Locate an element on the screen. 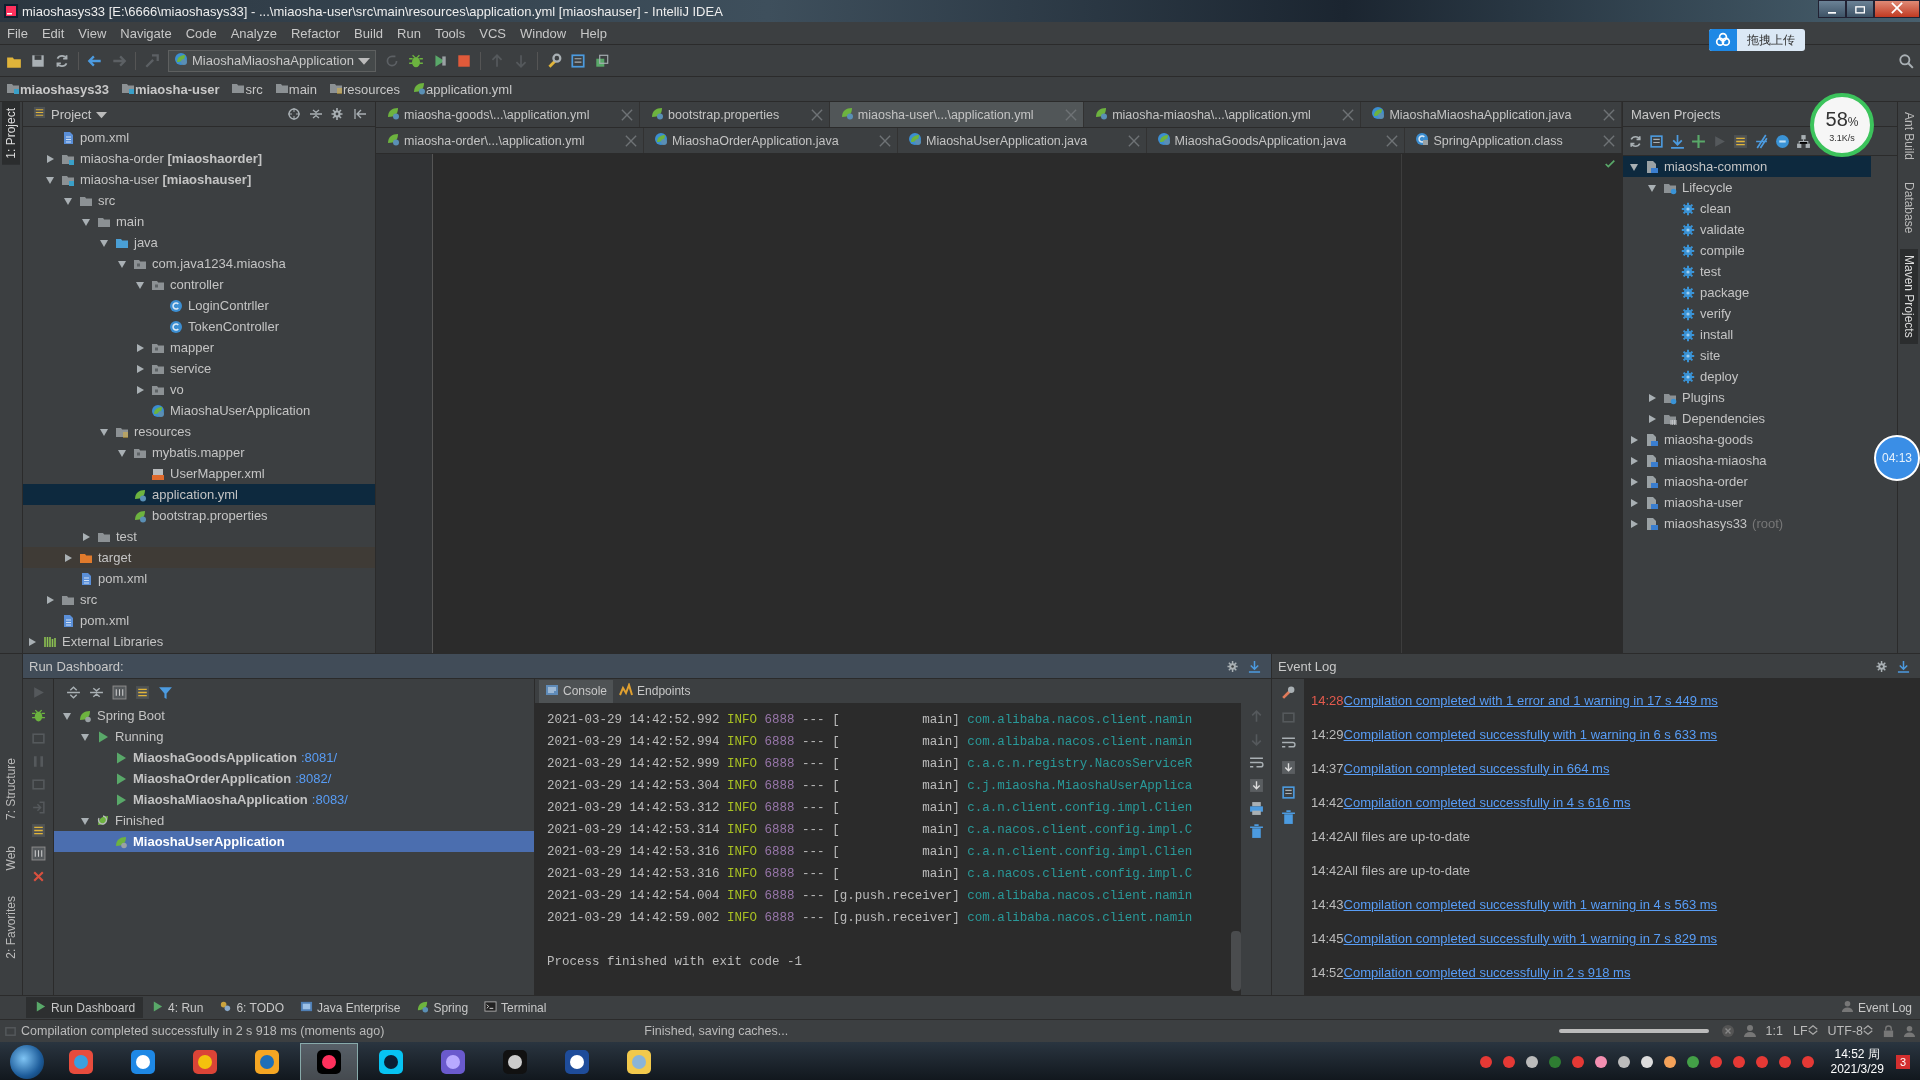  tree-row: External Libraries is located at coordinates (199, 641).